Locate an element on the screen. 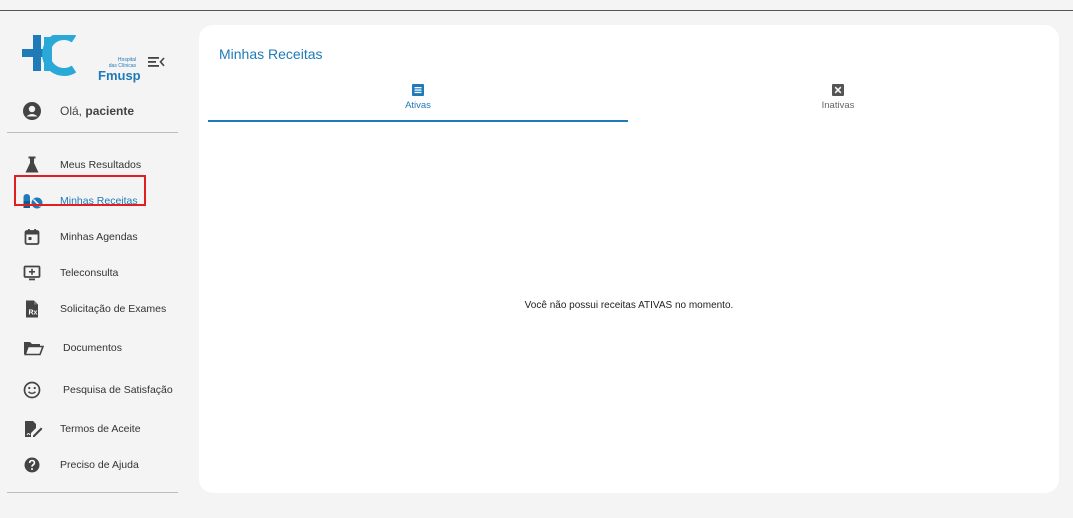 This screenshot has width=1073, height=518. list-icon is located at coordinates (418, 90).